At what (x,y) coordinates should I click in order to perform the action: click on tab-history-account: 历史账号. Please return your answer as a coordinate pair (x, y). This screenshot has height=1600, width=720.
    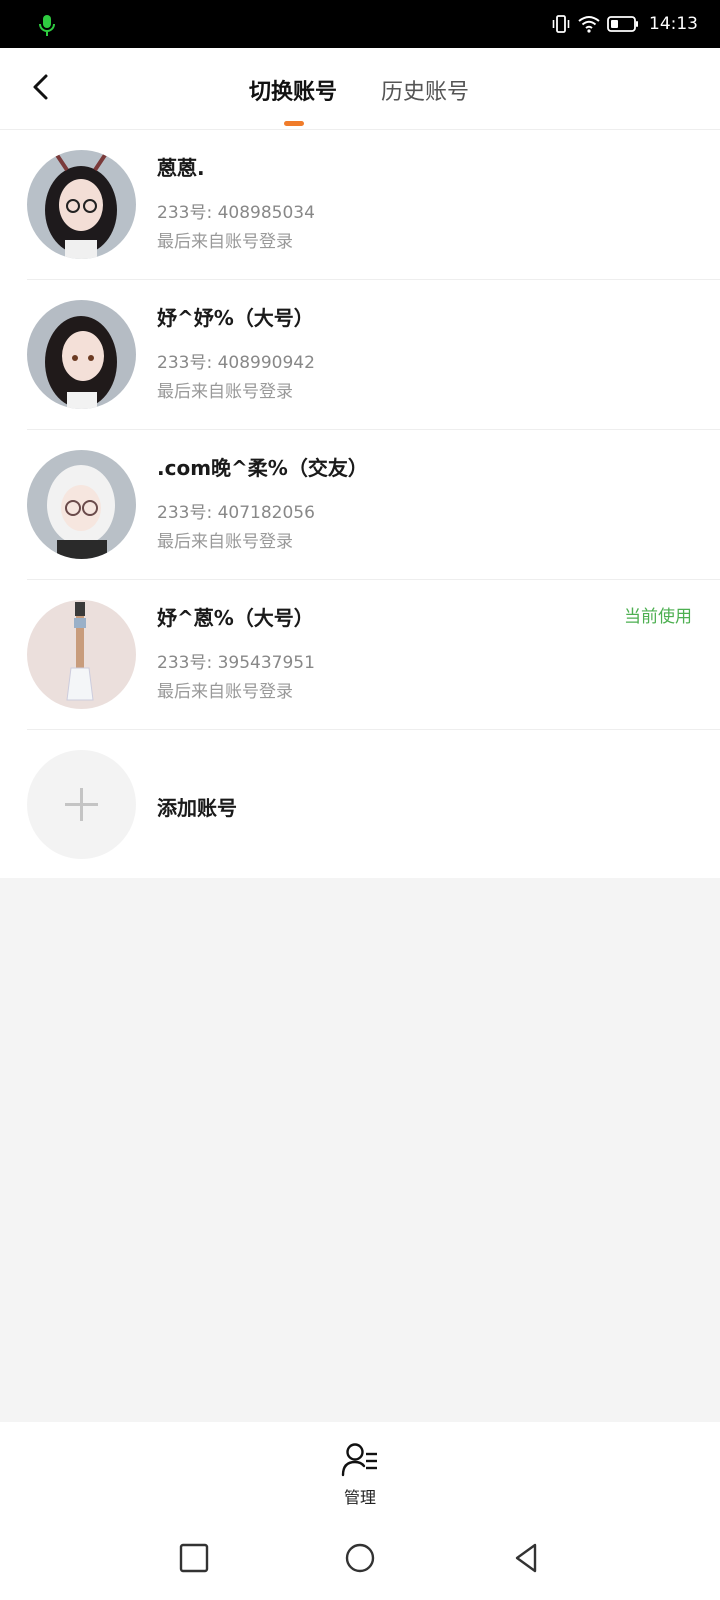
    Looking at the image, I should click on (425, 90).